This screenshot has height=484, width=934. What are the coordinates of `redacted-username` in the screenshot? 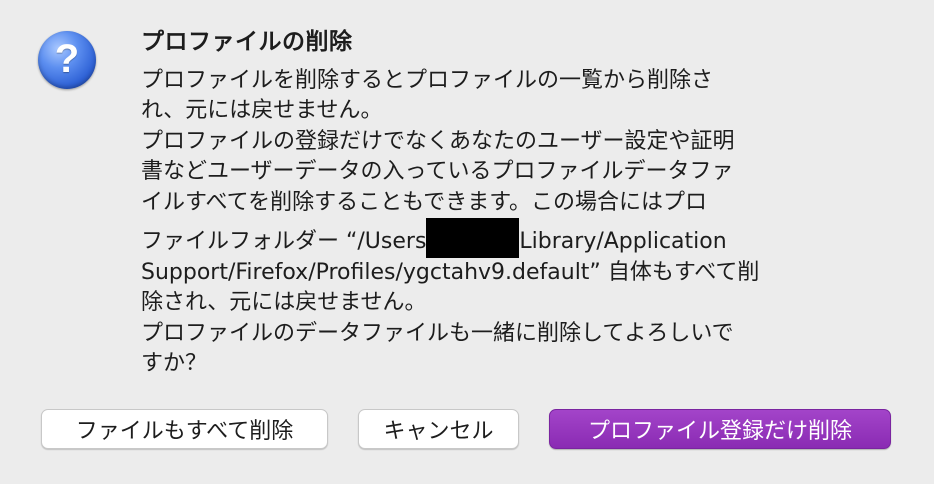 It's located at (473, 238).